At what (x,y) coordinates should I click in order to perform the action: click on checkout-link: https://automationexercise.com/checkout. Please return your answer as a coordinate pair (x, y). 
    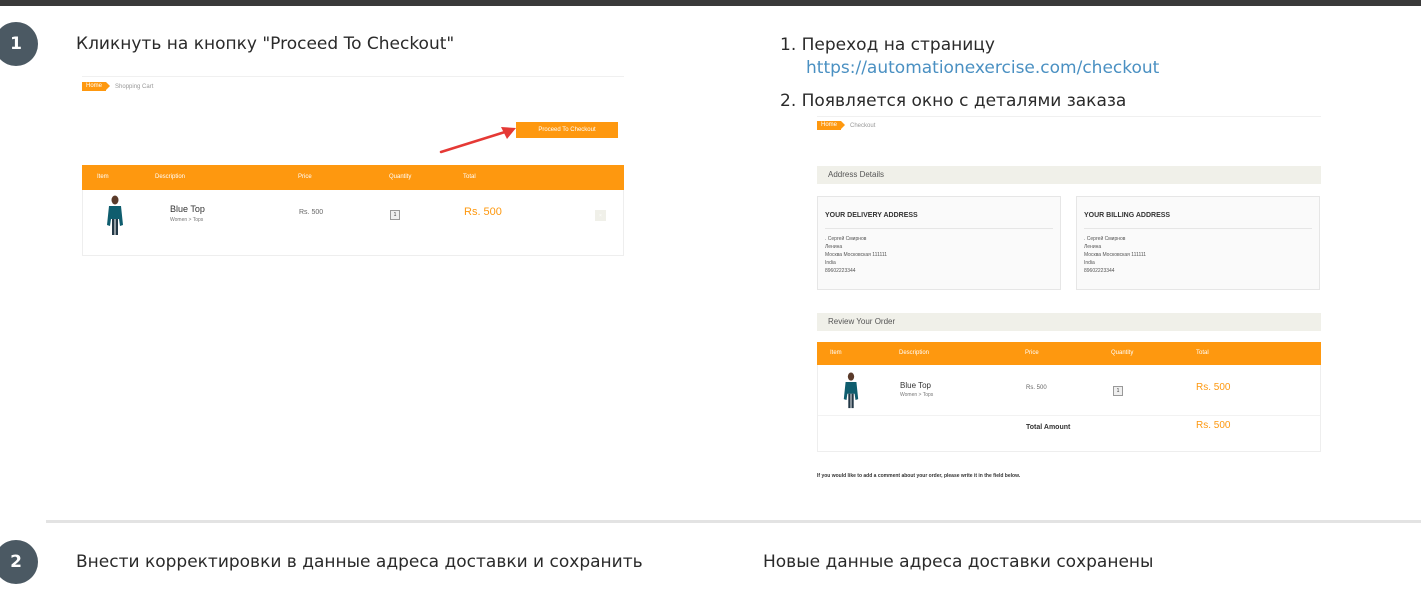
    Looking at the image, I should click on (969, 68).